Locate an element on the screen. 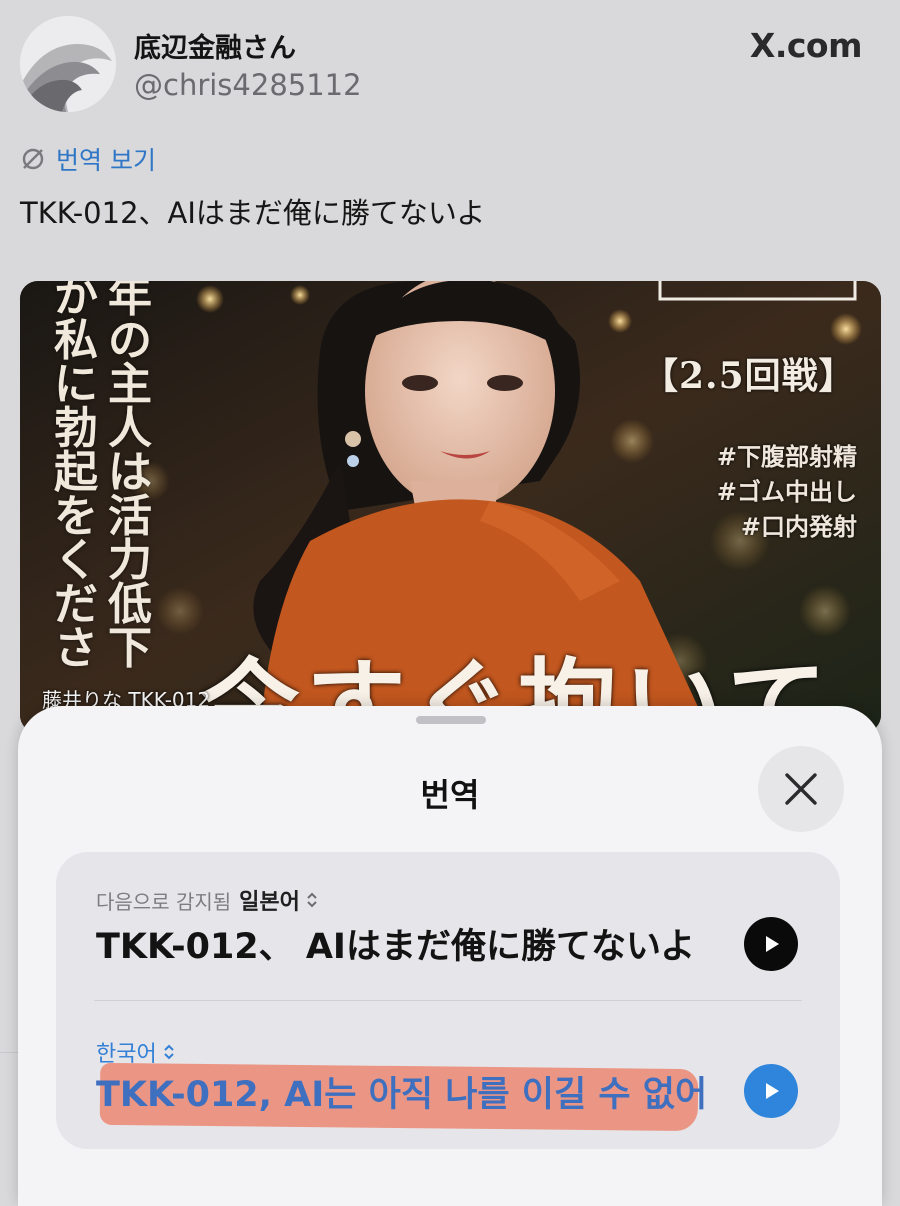 The width and height of the screenshot is (900, 1206). vertical-text-right: 年の主人は活力低下 is located at coordinates (130, 477).